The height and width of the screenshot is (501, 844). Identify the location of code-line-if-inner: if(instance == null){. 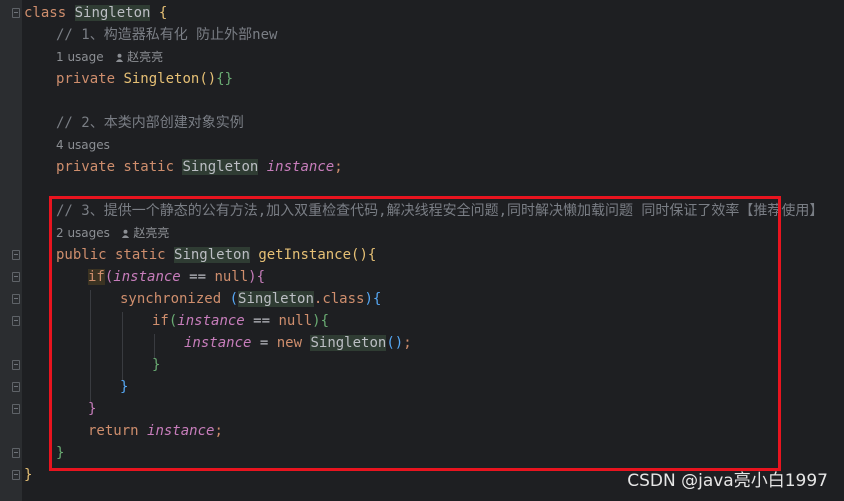
(240, 321).